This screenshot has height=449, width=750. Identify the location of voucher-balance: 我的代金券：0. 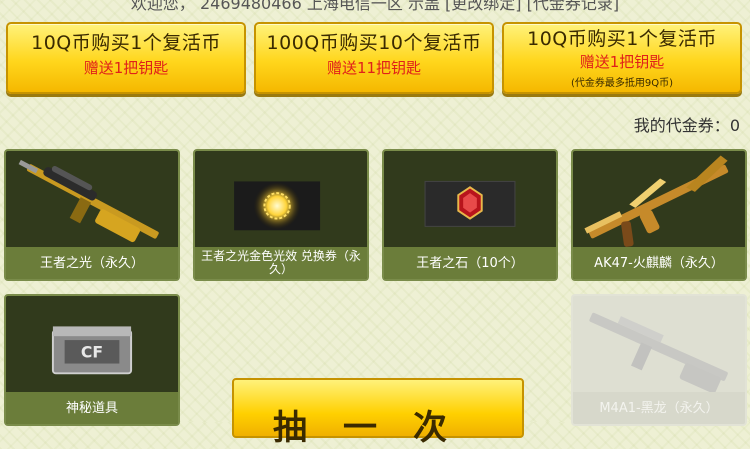
(650, 124).